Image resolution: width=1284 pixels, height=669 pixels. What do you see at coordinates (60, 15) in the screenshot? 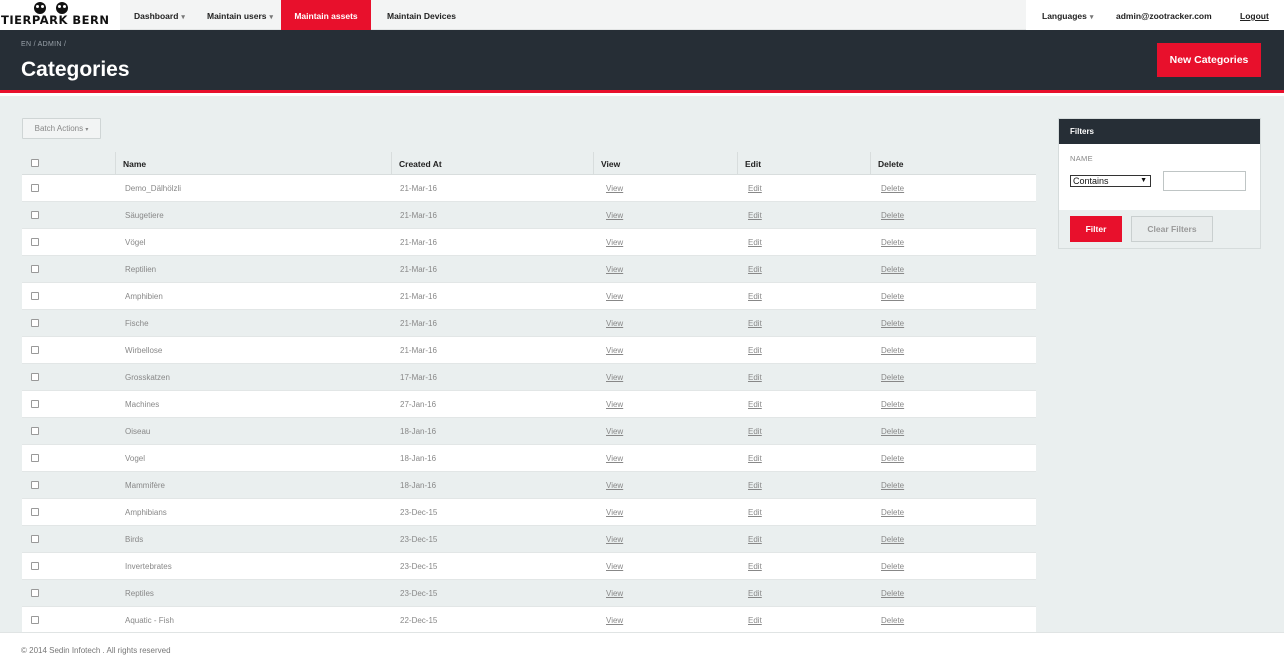
I see `brand-logo: TIERPARK BERN` at bounding box center [60, 15].